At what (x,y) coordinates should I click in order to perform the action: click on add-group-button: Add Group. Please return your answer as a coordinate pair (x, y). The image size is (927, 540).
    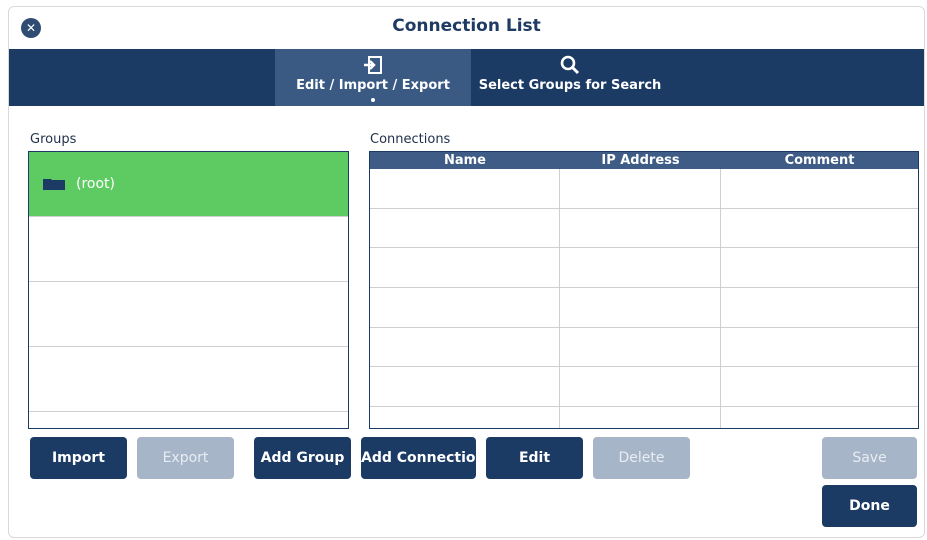
    Looking at the image, I should click on (302, 458).